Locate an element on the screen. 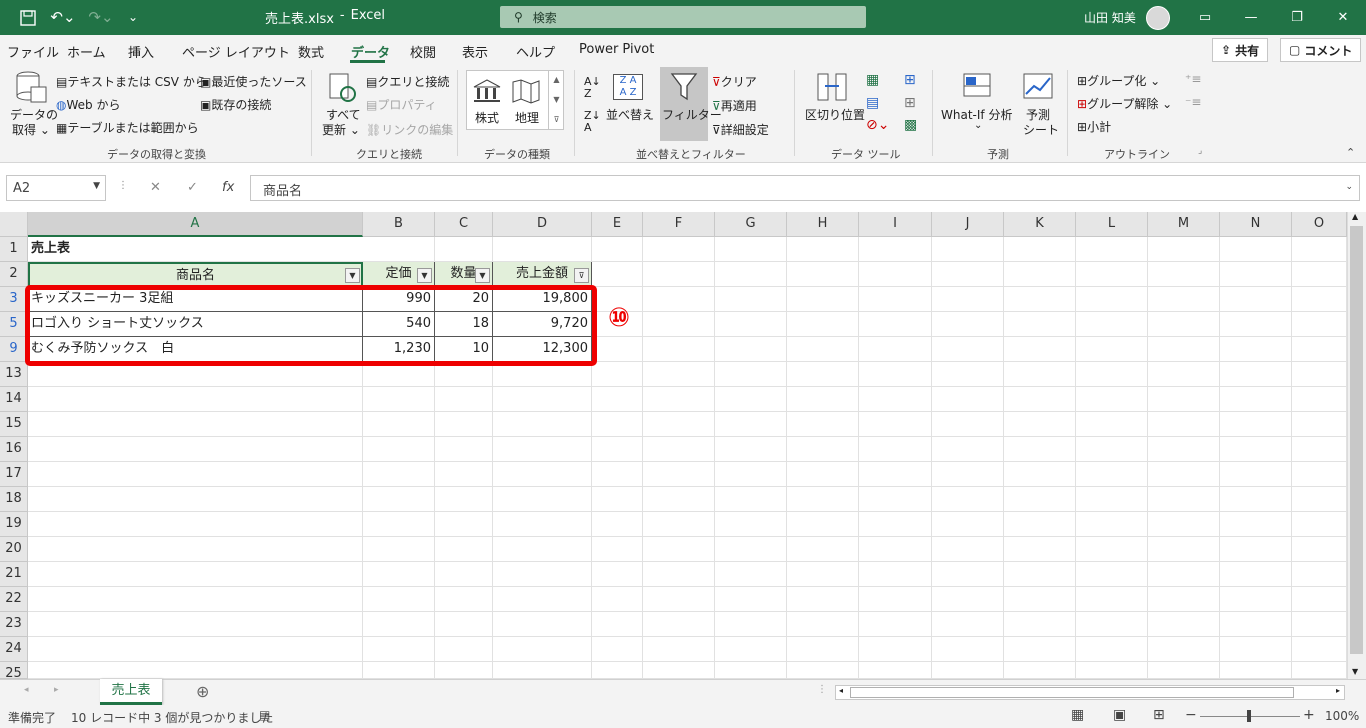 This screenshot has width=1366, height=728. tab-data: データ is located at coordinates (370, 51).